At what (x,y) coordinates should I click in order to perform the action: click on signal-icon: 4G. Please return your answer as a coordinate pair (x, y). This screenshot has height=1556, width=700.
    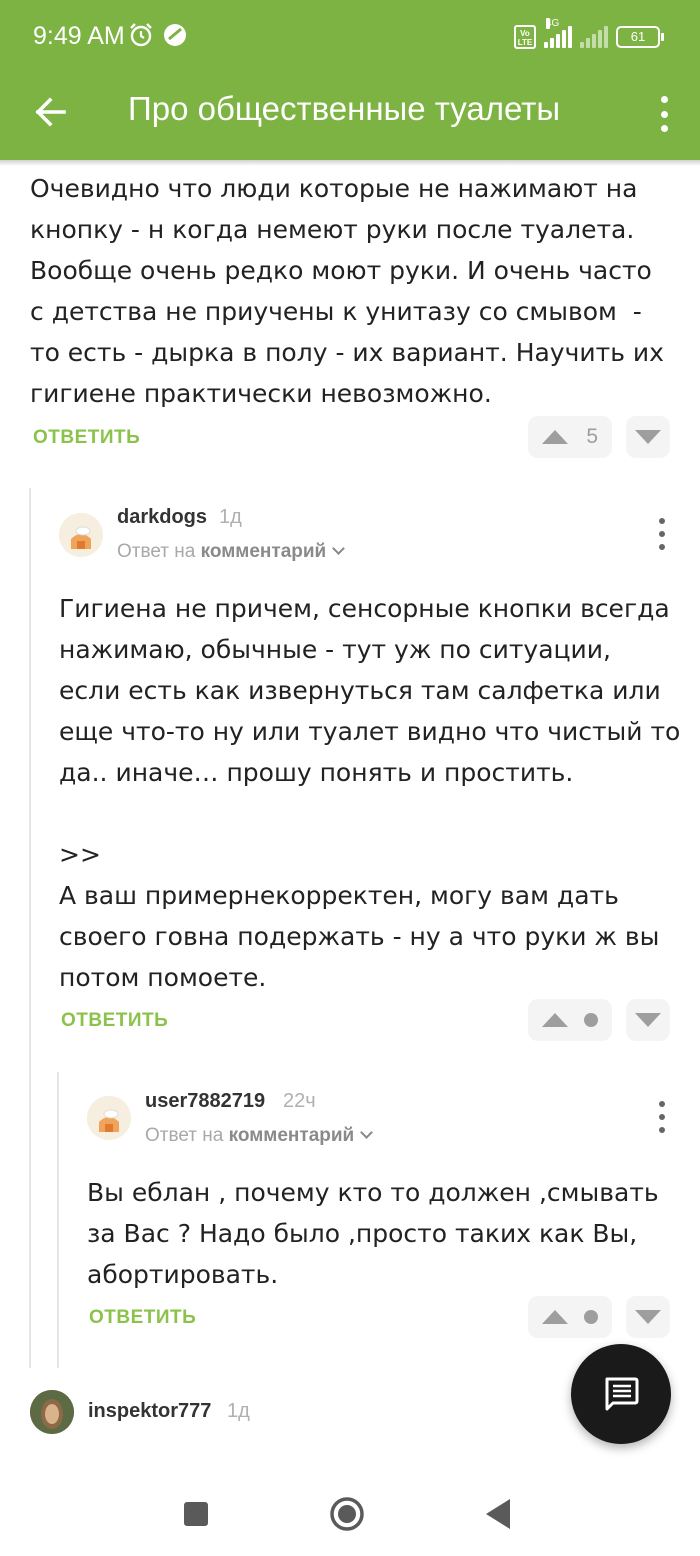
    Looking at the image, I should click on (558, 33).